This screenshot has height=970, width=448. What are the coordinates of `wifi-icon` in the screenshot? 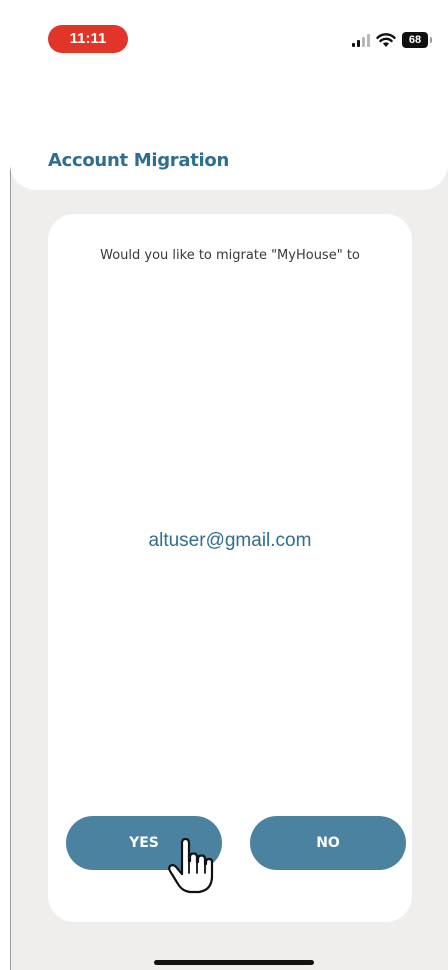 It's located at (386, 40).